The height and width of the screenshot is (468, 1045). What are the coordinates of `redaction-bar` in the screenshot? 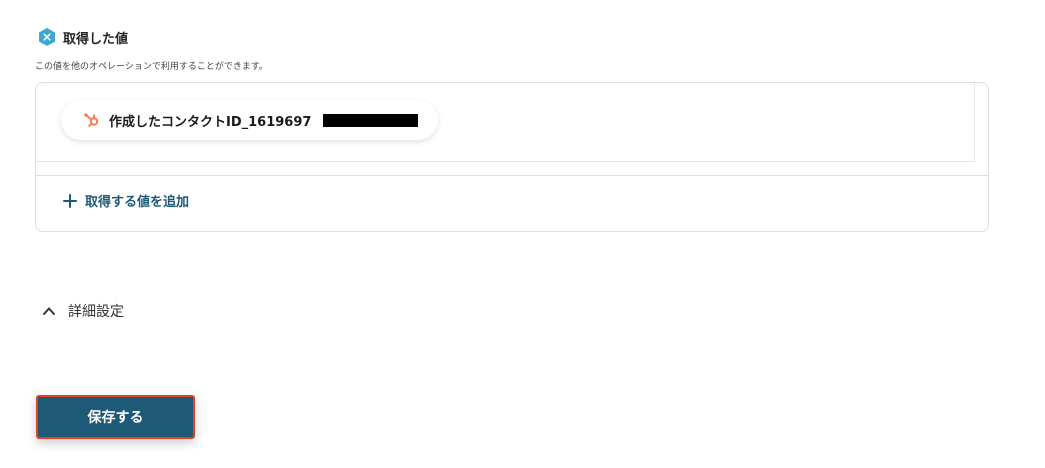 It's located at (371, 120).